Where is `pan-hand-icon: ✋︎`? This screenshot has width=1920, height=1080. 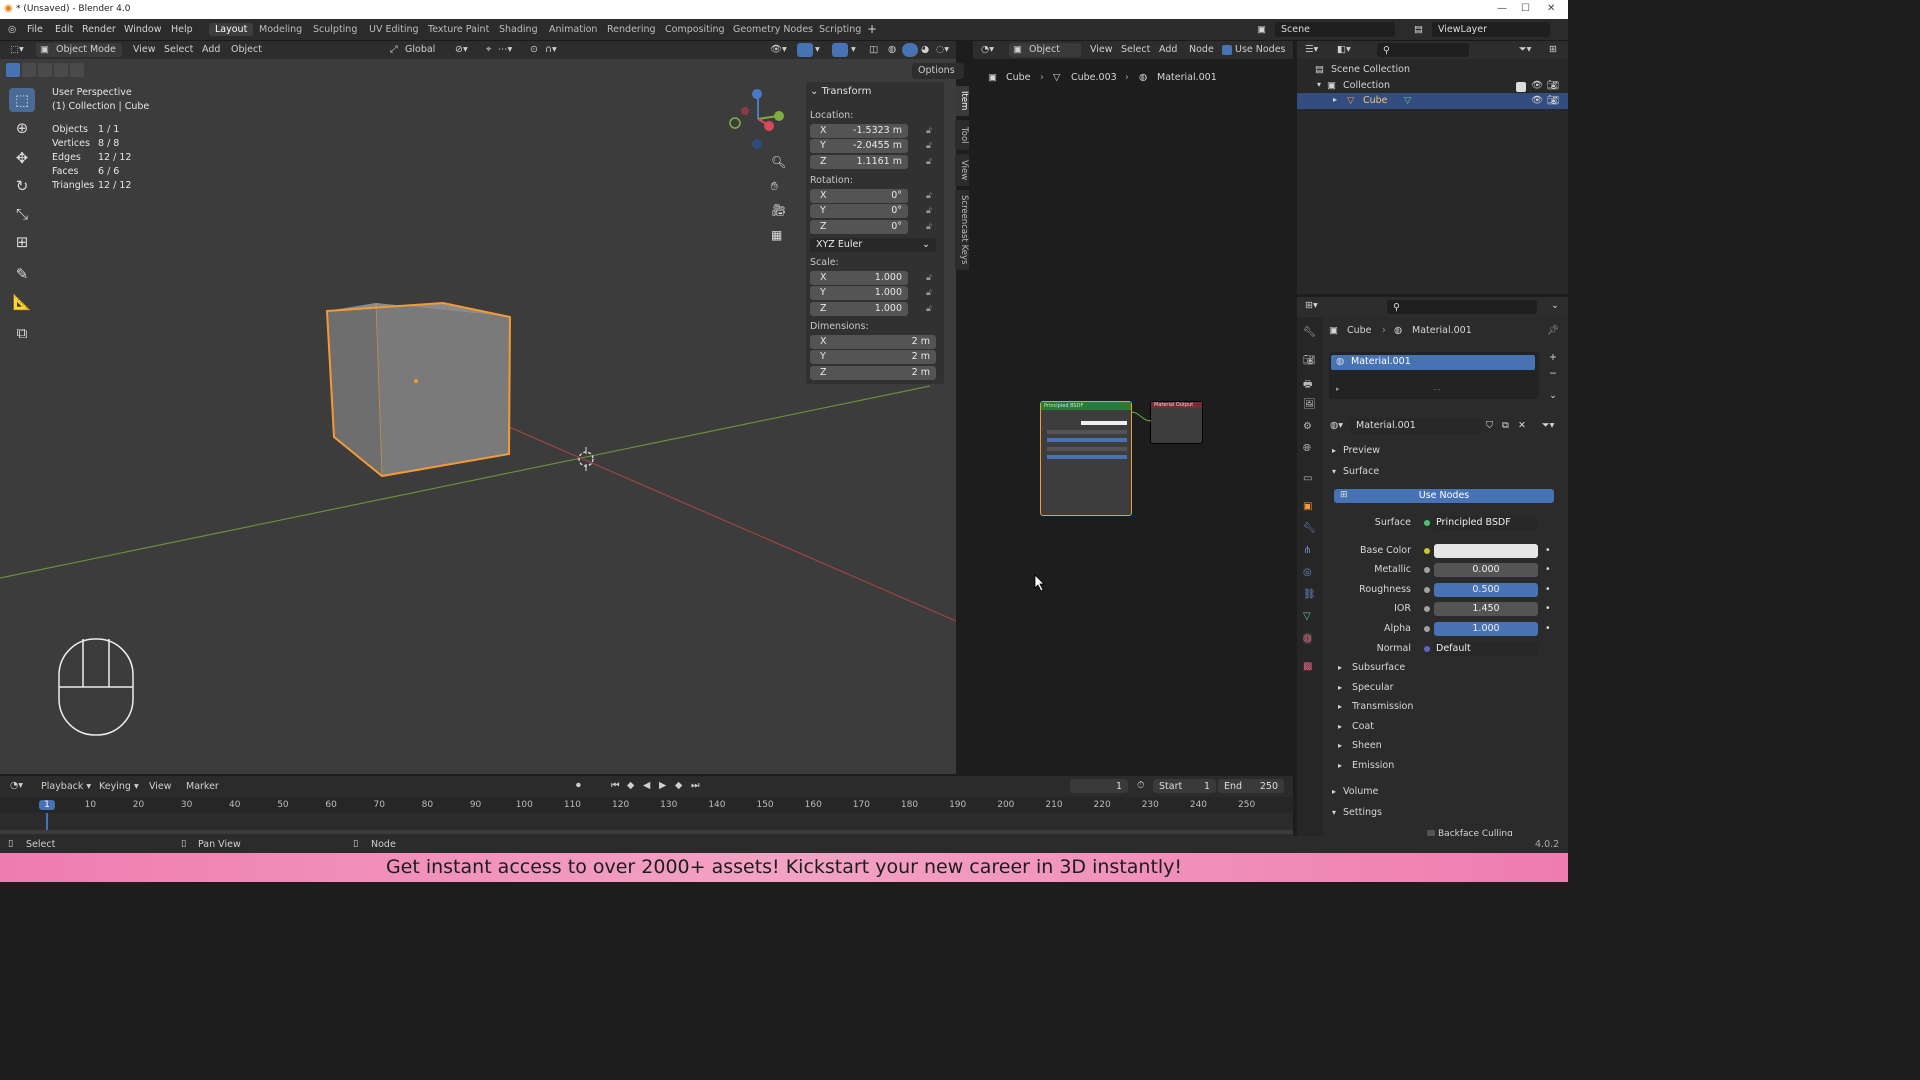 pan-hand-icon: ✋︎ is located at coordinates (774, 186).